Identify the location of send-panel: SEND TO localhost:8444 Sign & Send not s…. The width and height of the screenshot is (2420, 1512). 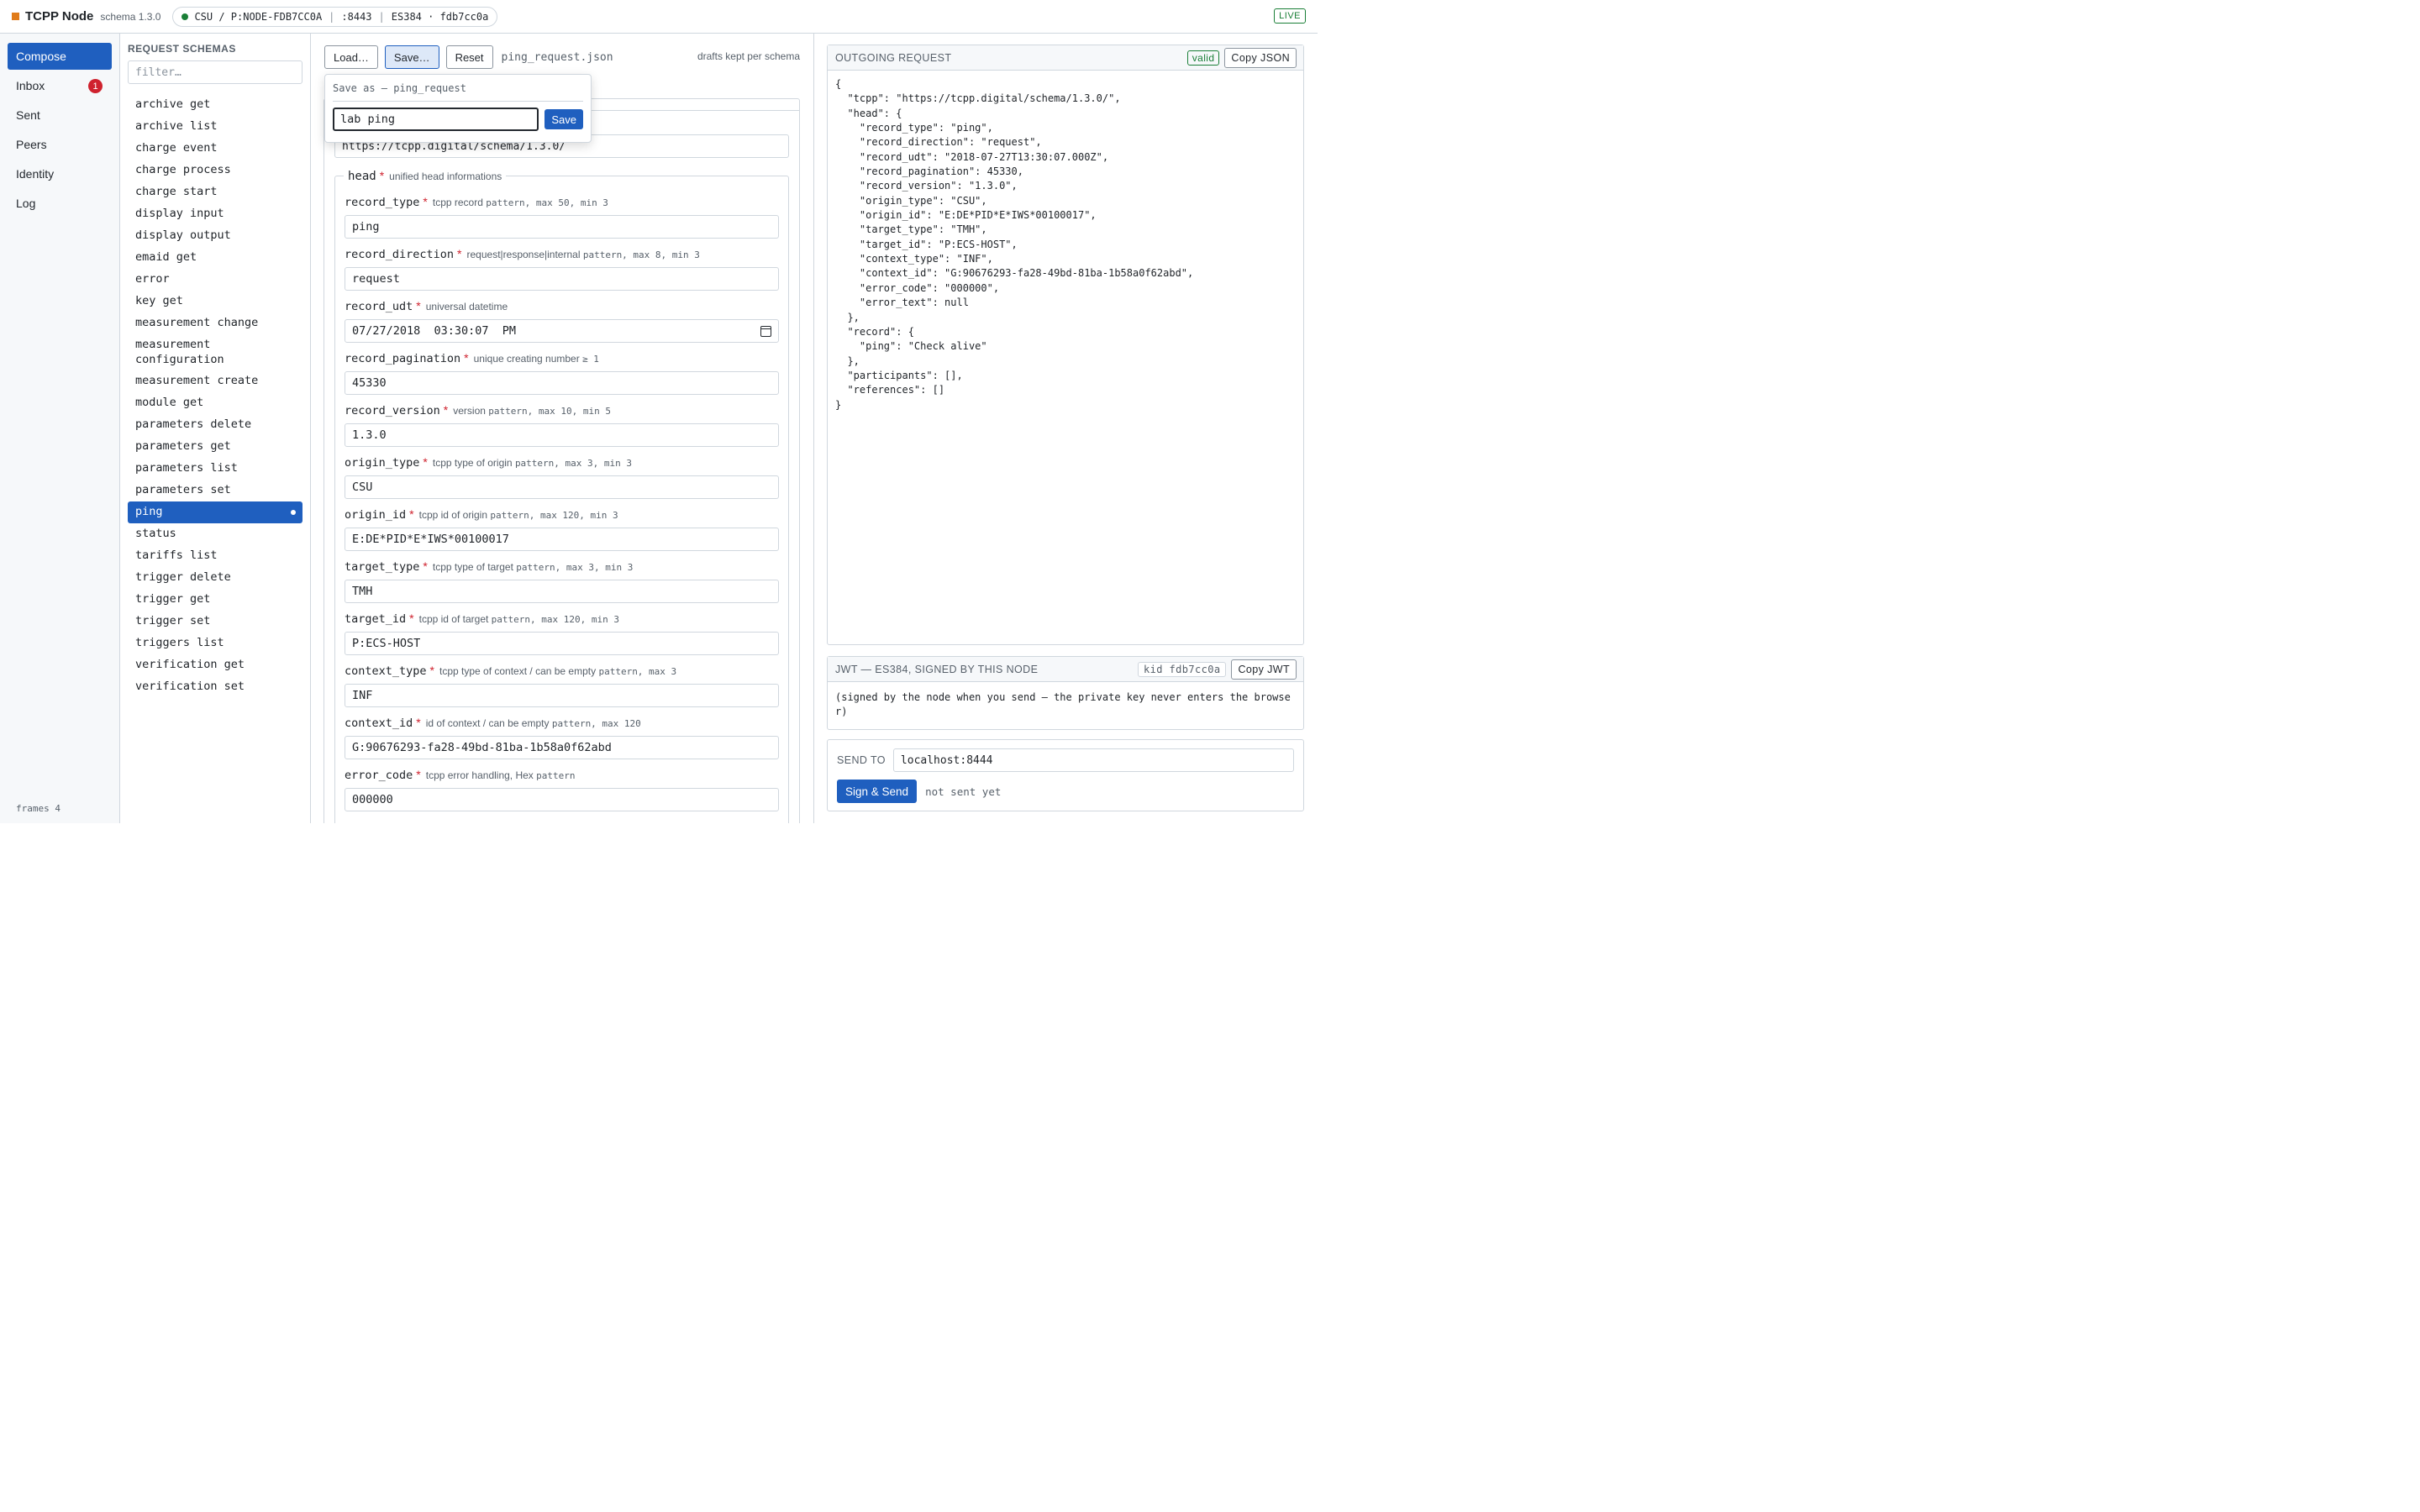
(1065, 775).